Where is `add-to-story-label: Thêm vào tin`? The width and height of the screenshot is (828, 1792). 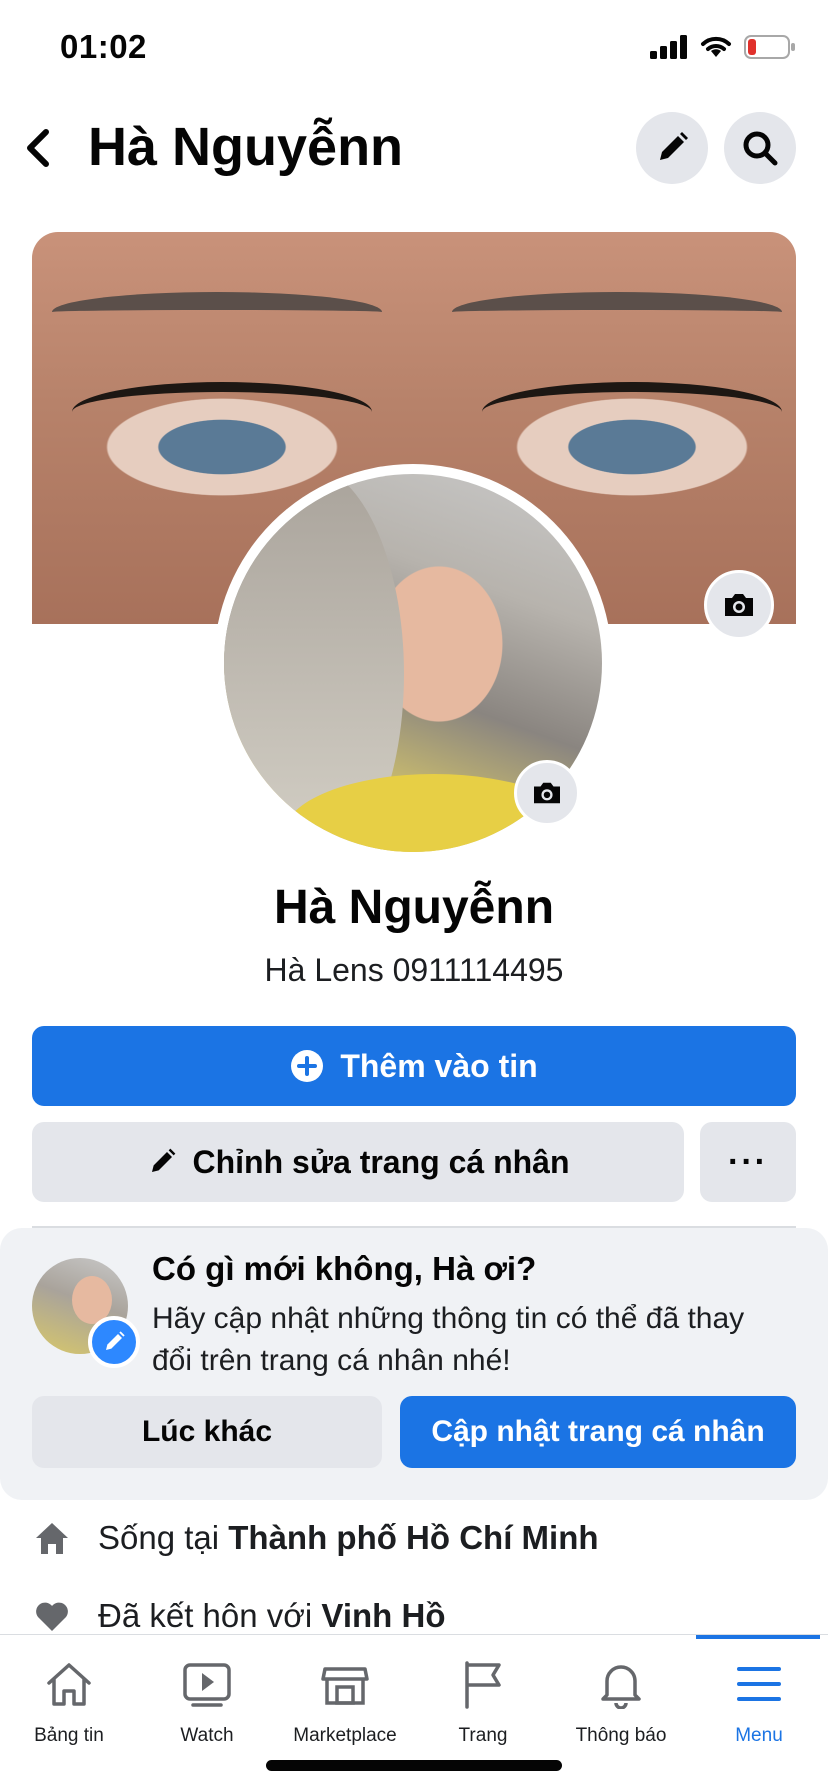
add-to-story-label: Thêm vào tin is located at coordinates (439, 1065).